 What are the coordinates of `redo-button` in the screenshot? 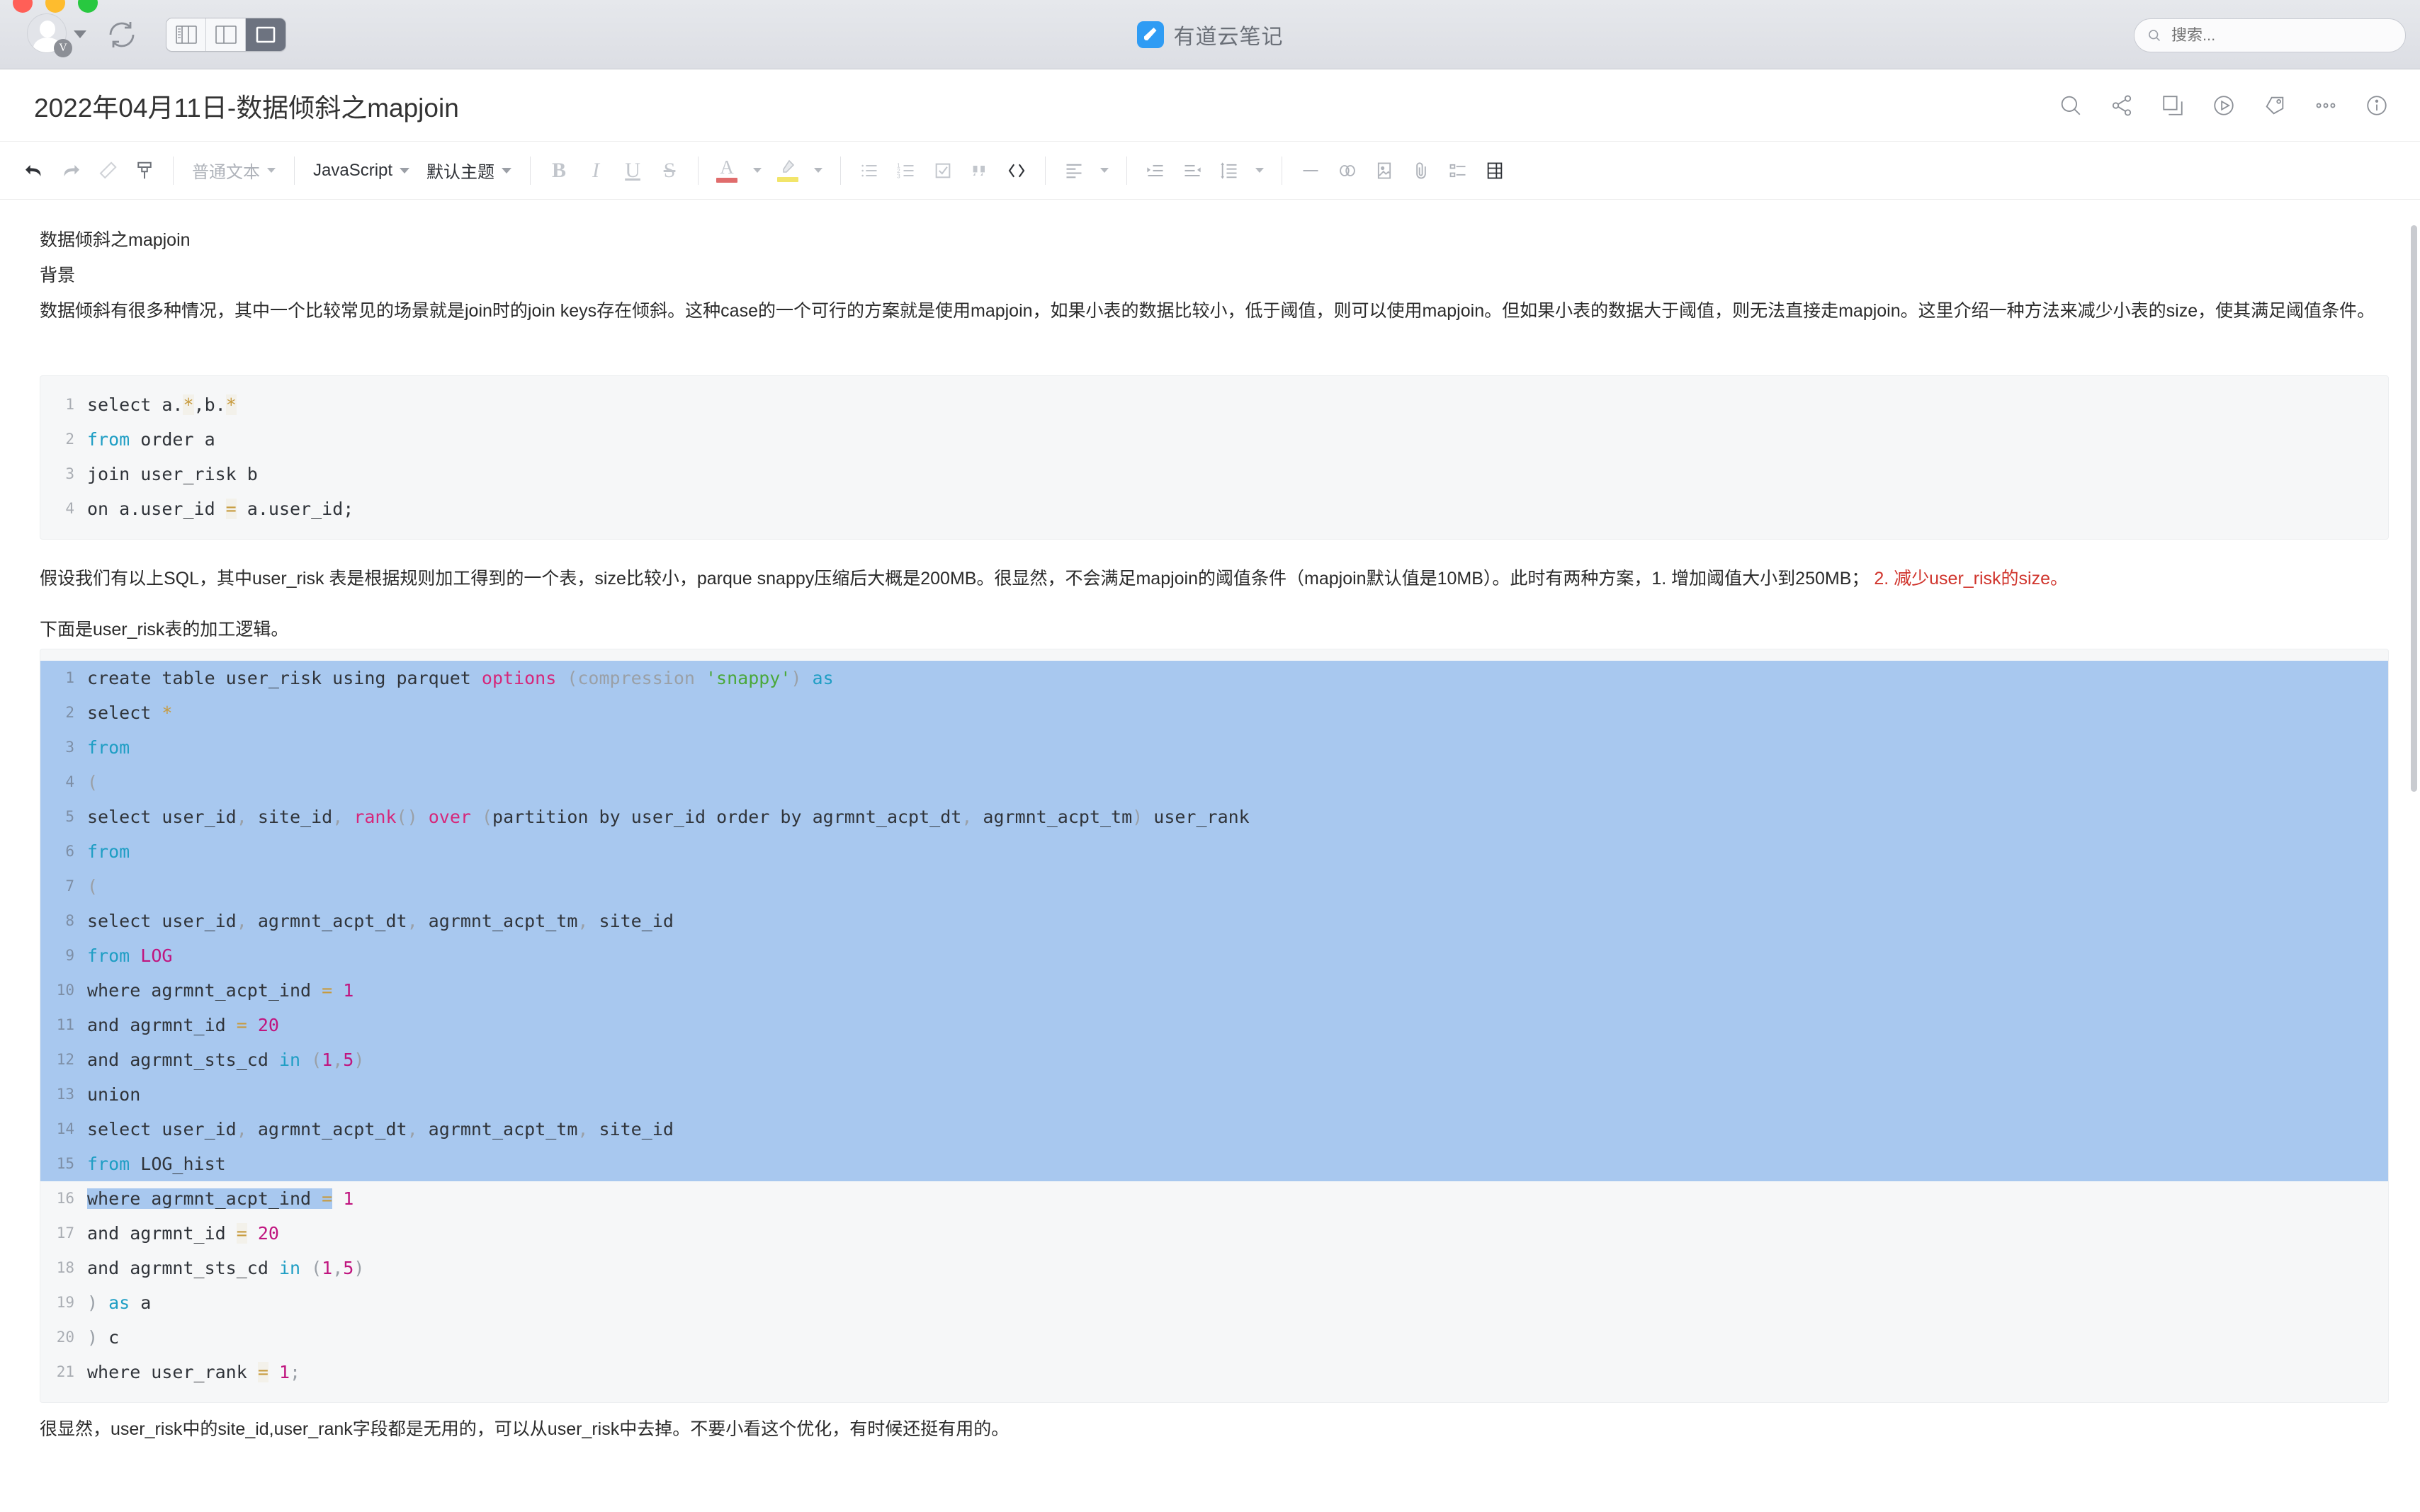 It's located at (70, 171).